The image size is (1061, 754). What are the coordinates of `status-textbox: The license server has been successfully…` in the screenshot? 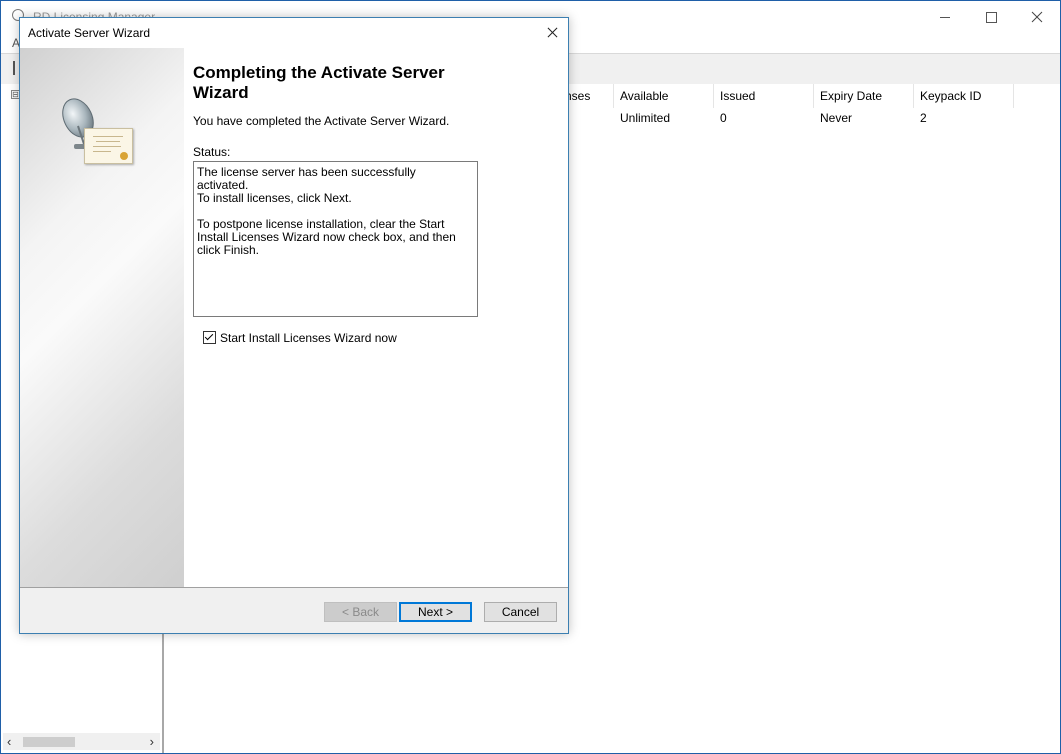 It's located at (335, 239).